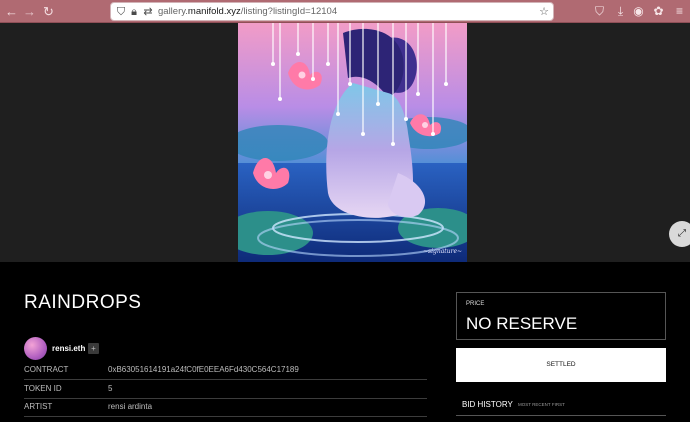 Image resolution: width=690 pixels, height=422 pixels. I want to click on artwork-title: RAINDROPS, so click(83, 302).